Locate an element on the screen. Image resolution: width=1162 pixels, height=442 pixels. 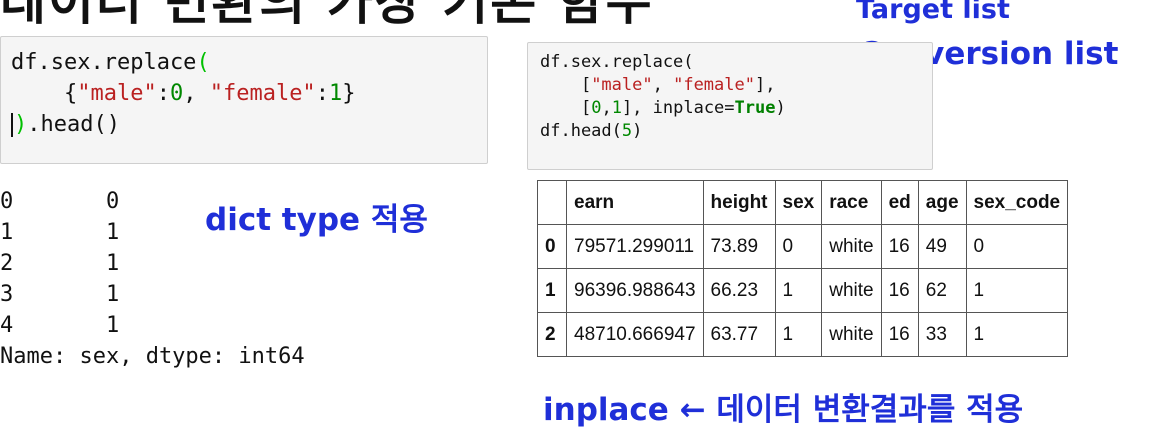
text-cursor is located at coordinates (12, 125).